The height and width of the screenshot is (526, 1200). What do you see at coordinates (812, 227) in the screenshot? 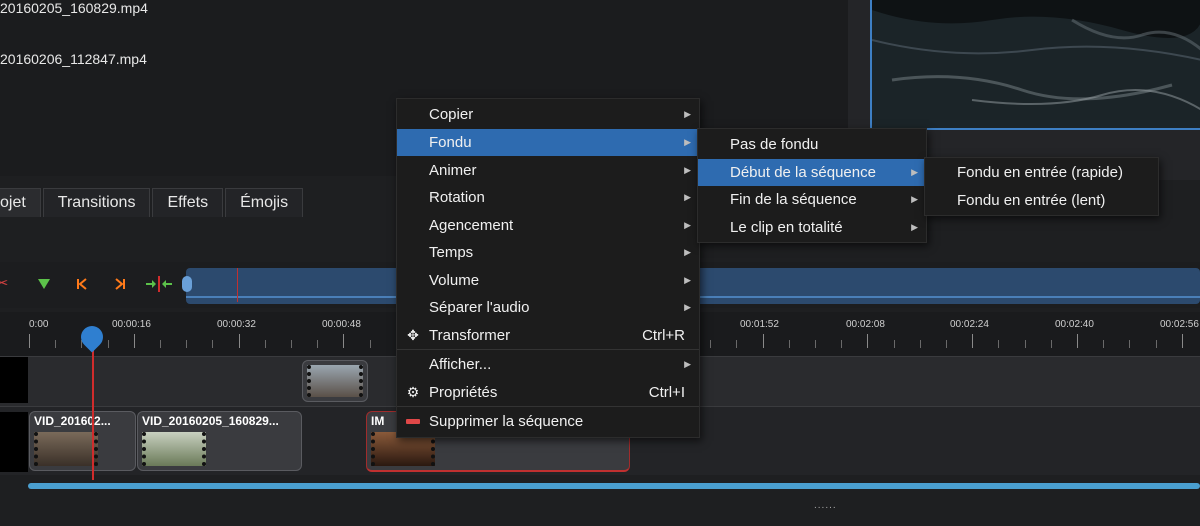
I see `menu-item-clip-totalite: Le clip en totalité ▶` at bounding box center [812, 227].